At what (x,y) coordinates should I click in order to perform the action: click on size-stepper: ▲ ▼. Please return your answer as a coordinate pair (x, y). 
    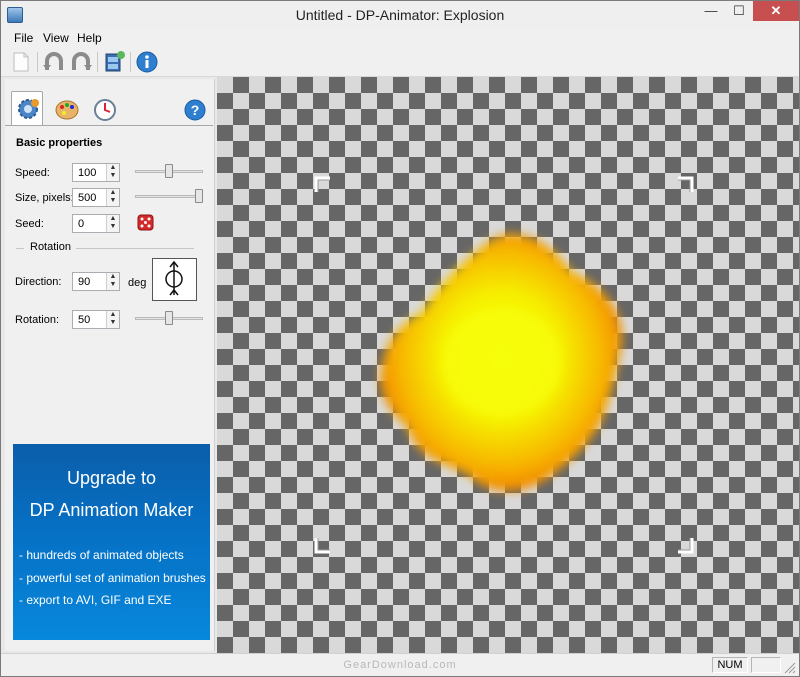
    Looking at the image, I should click on (112, 197).